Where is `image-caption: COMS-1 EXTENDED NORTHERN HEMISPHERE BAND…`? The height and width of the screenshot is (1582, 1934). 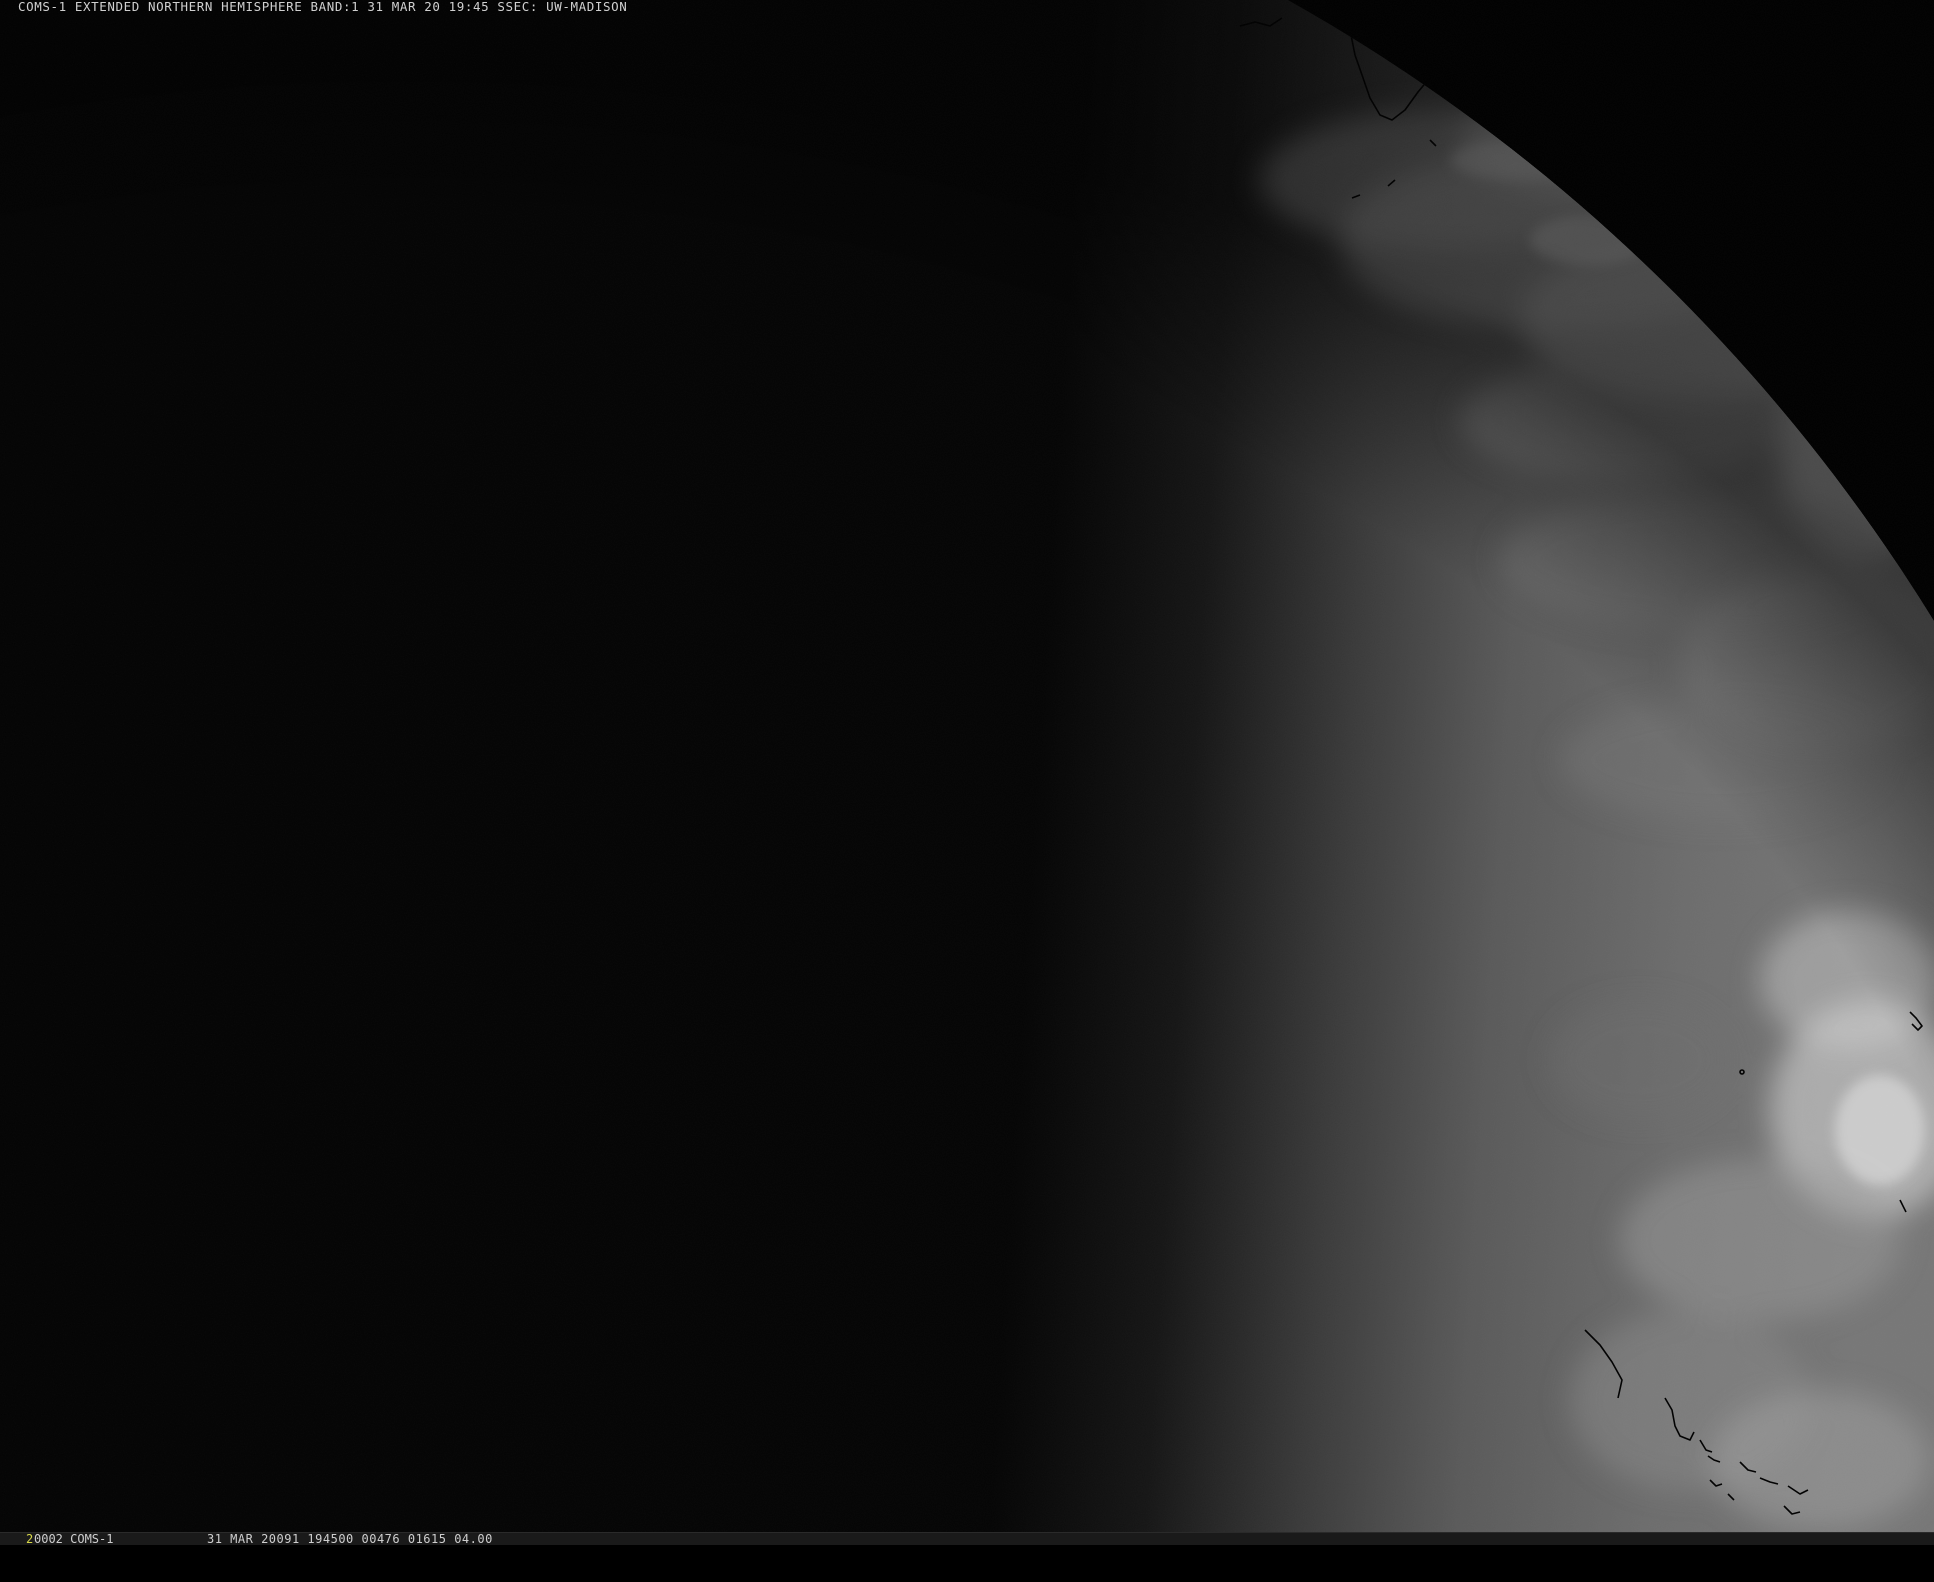
image-caption: COMS-1 EXTENDED NORTHERN HEMISPHERE BAND… is located at coordinates (323, 7).